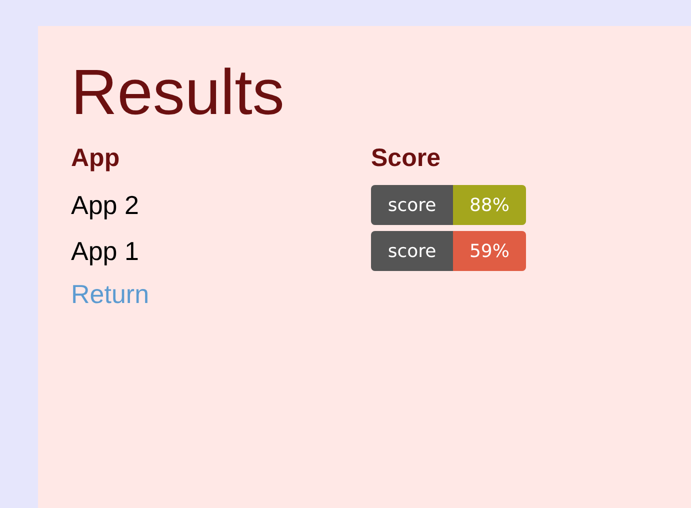 This screenshot has width=691, height=508. I want to click on app-name: App 2, so click(105, 205).